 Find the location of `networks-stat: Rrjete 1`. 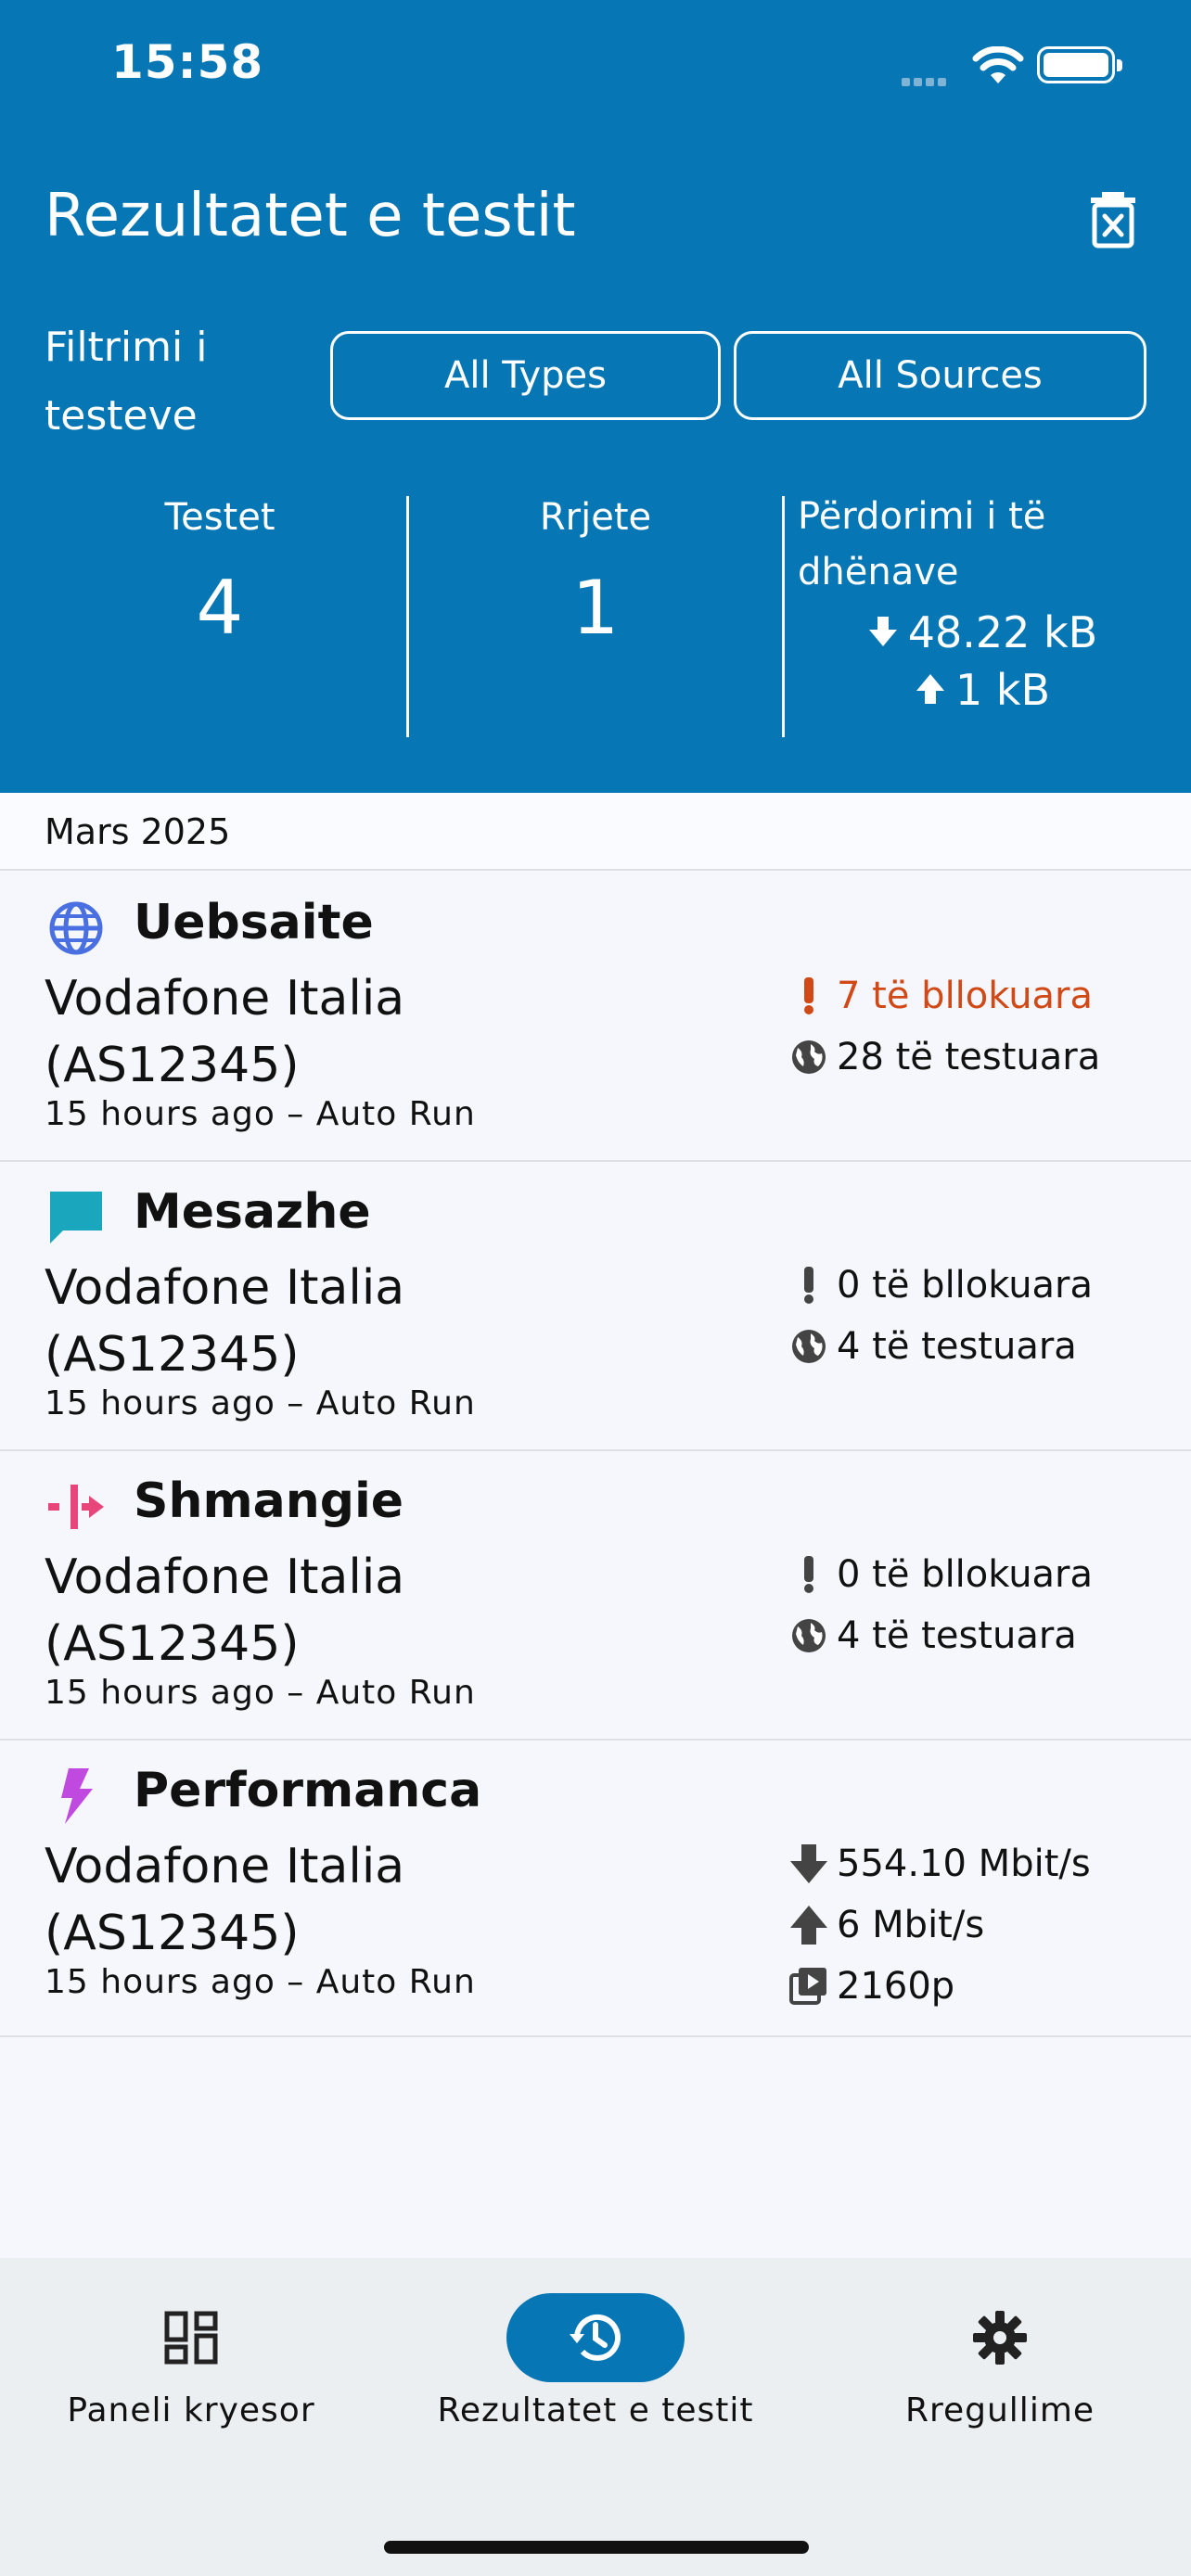

networks-stat: Rrjete 1 is located at coordinates (595, 573).